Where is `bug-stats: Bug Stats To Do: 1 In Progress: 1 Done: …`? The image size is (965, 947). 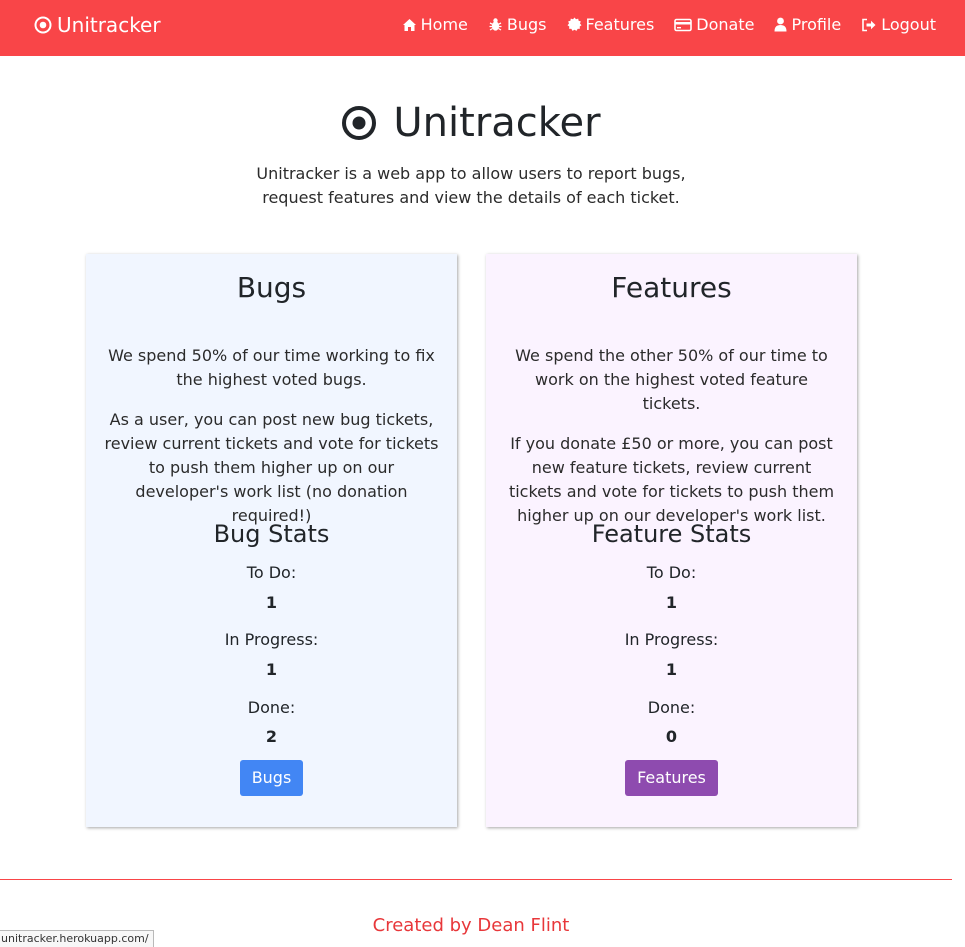 bug-stats: Bug Stats To Do: 1 In Progress: 1 Done: … is located at coordinates (271, 657).